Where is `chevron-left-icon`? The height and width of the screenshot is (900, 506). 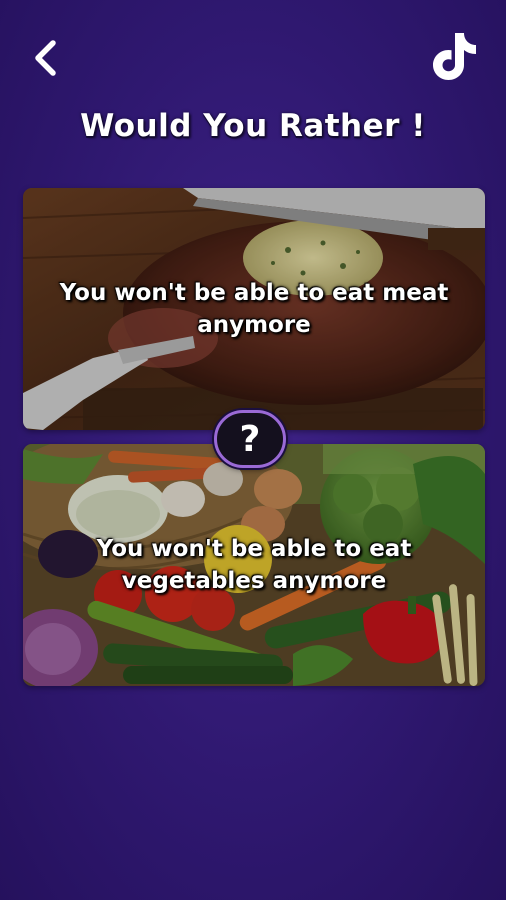
chevron-left-icon is located at coordinates (45, 58).